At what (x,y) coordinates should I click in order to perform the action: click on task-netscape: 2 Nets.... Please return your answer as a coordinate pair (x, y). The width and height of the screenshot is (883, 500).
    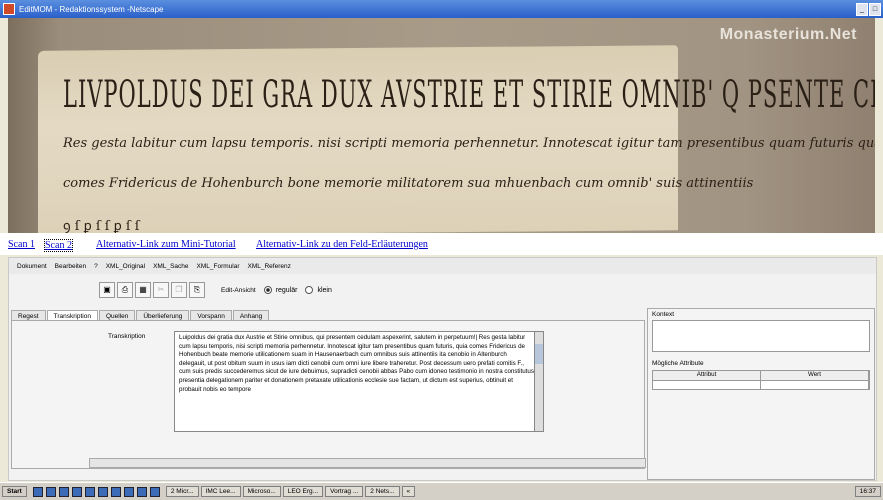
    Looking at the image, I should click on (382, 491).